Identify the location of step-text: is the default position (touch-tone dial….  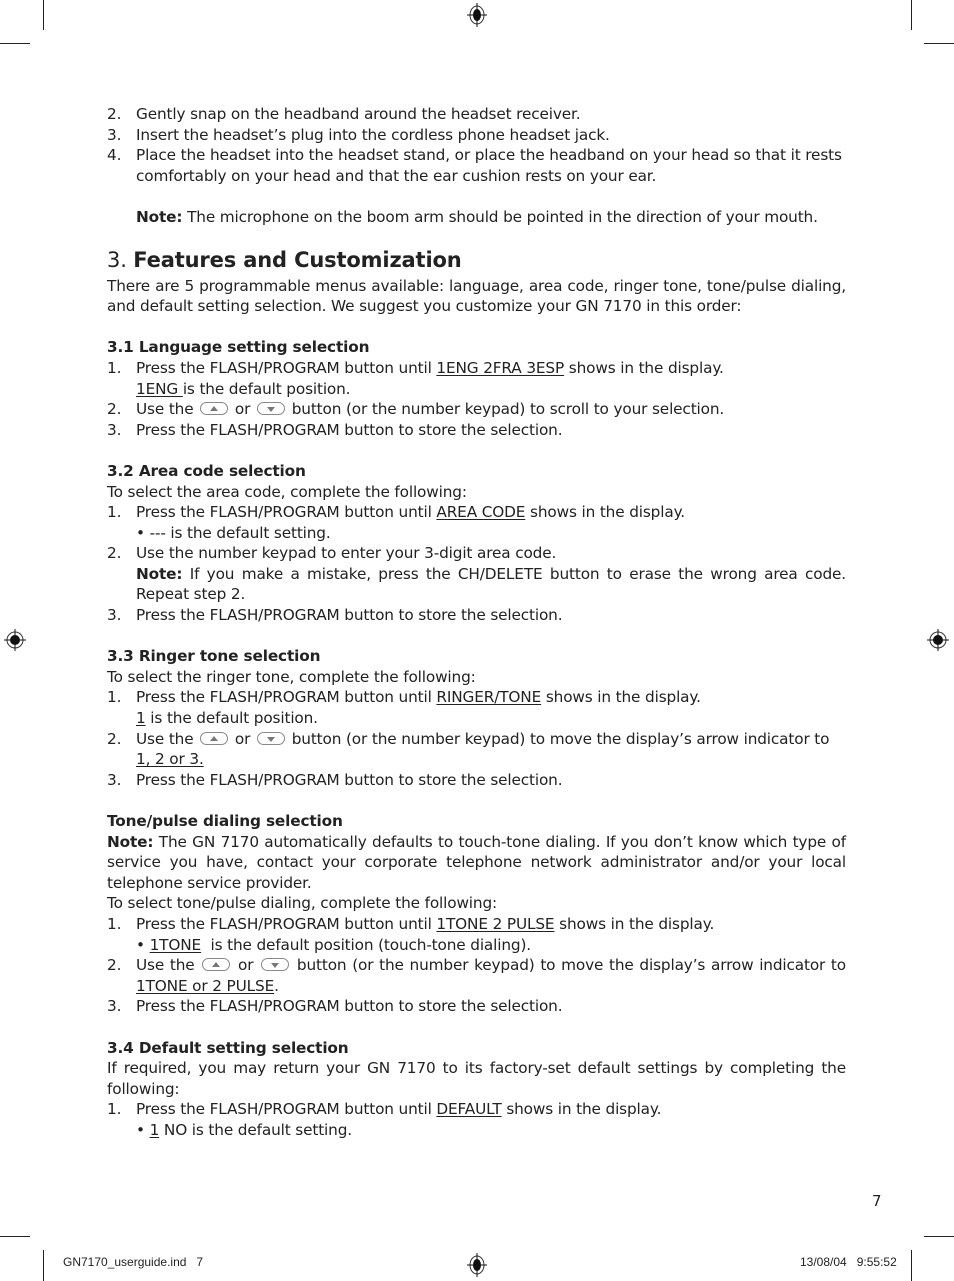
(366, 944).